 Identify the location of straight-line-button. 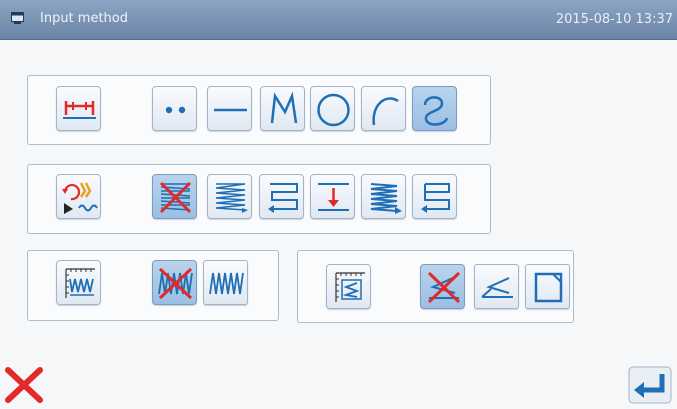
(229, 108).